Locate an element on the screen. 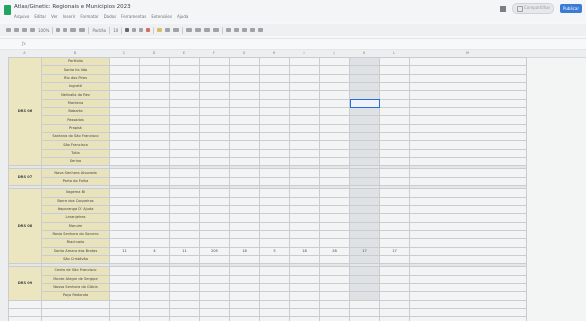  comments-icon is located at coordinates (503, 8).